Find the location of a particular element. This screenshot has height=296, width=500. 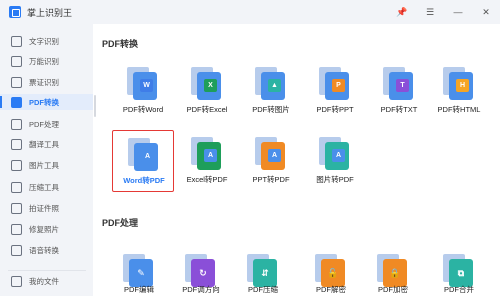

tool-label: PDF合并 is located at coordinates (459, 289).